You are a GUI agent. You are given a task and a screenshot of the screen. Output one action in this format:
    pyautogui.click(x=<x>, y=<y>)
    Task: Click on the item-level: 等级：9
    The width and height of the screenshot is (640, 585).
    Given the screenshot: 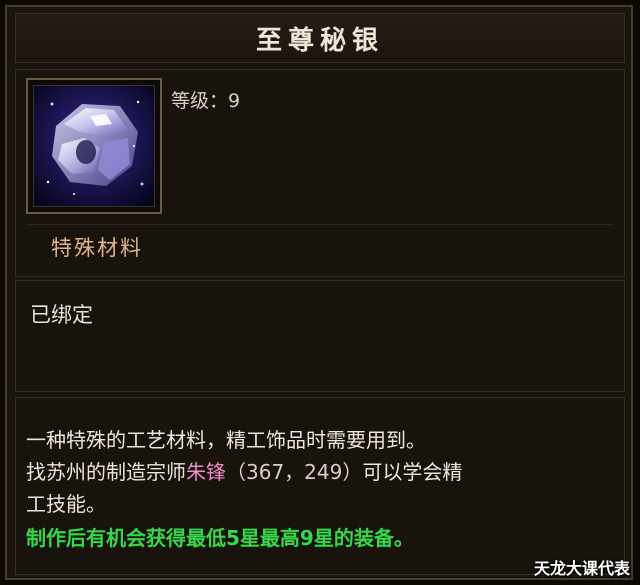 What is the action you would take?
    pyautogui.click(x=206, y=101)
    